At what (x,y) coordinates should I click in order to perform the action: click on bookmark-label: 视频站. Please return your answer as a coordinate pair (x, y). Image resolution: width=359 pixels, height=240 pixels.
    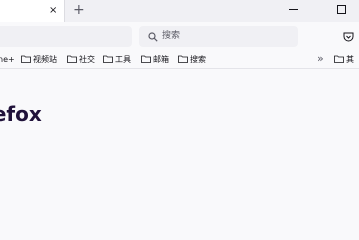
    Looking at the image, I should click on (45, 59).